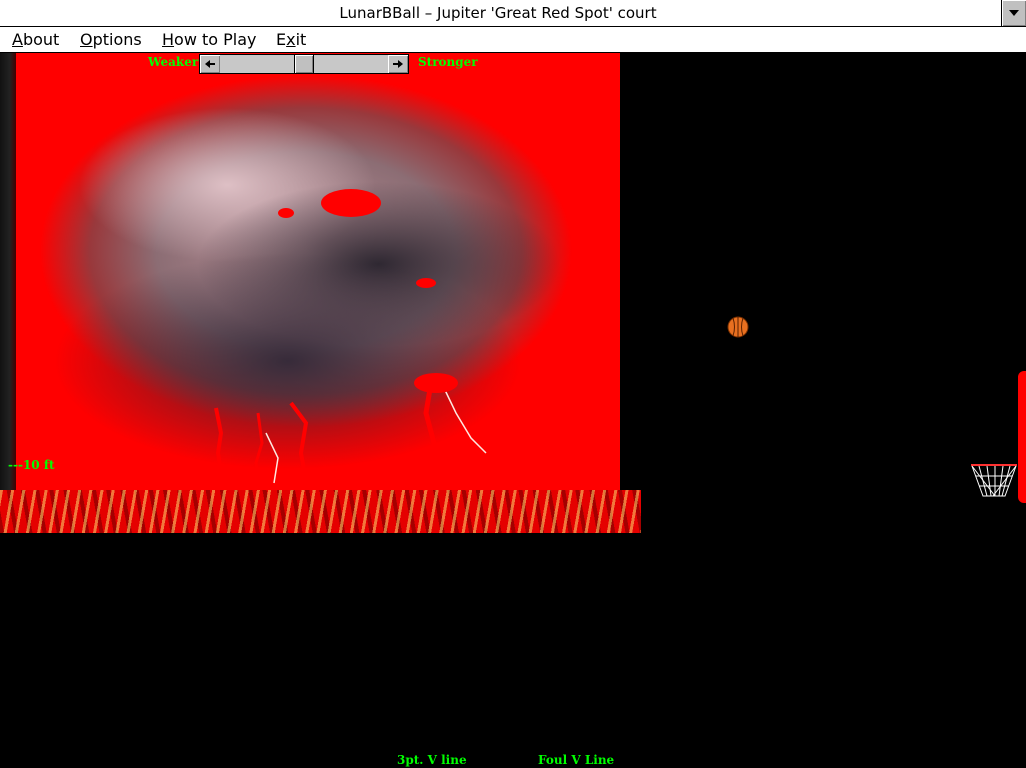 Image resolution: width=1026 pixels, height=768 pixels. I want to click on basketball, so click(738, 327).